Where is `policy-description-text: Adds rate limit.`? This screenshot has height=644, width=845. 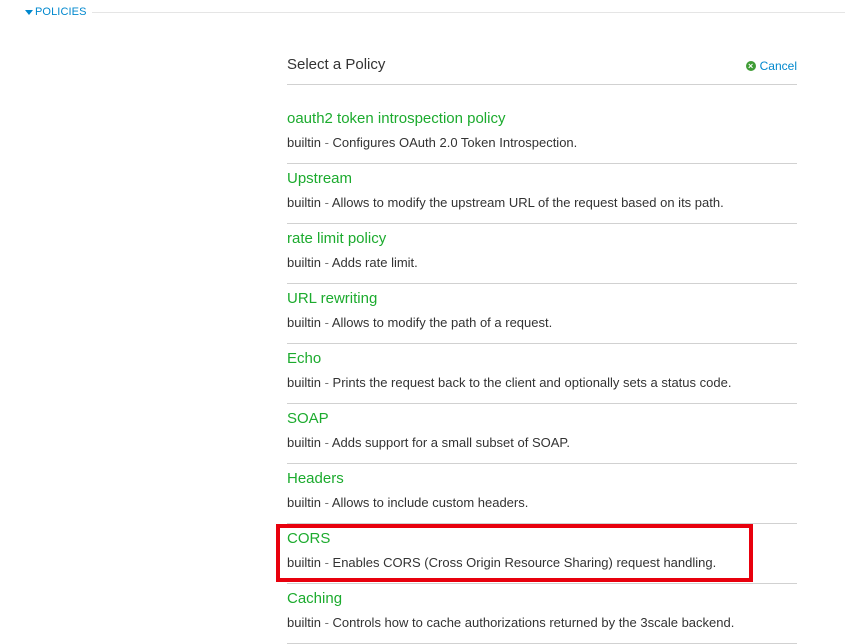 policy-description-text: Adds rate limit. is located at coordinates (374, 262).